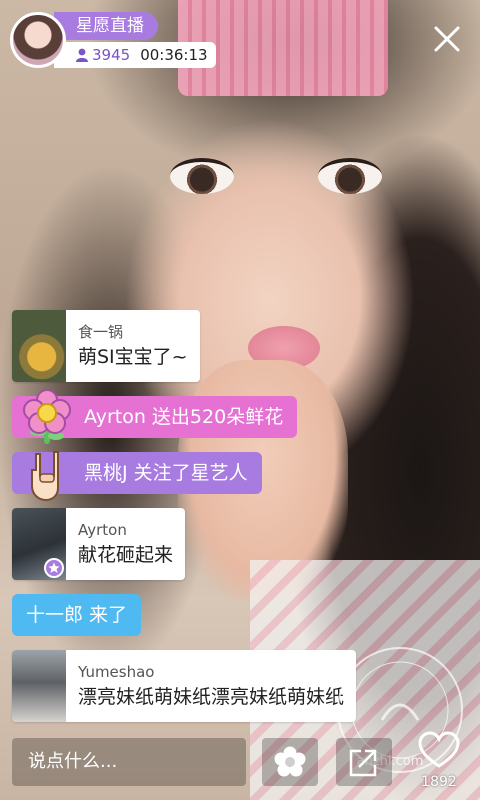 Image resolution: width=480 pixels, height=800 pixels. What do you see at coordinates (106, 473) in the screenshot?
I see `follow-user: 黑桃J` at bounding box center [106, 473].